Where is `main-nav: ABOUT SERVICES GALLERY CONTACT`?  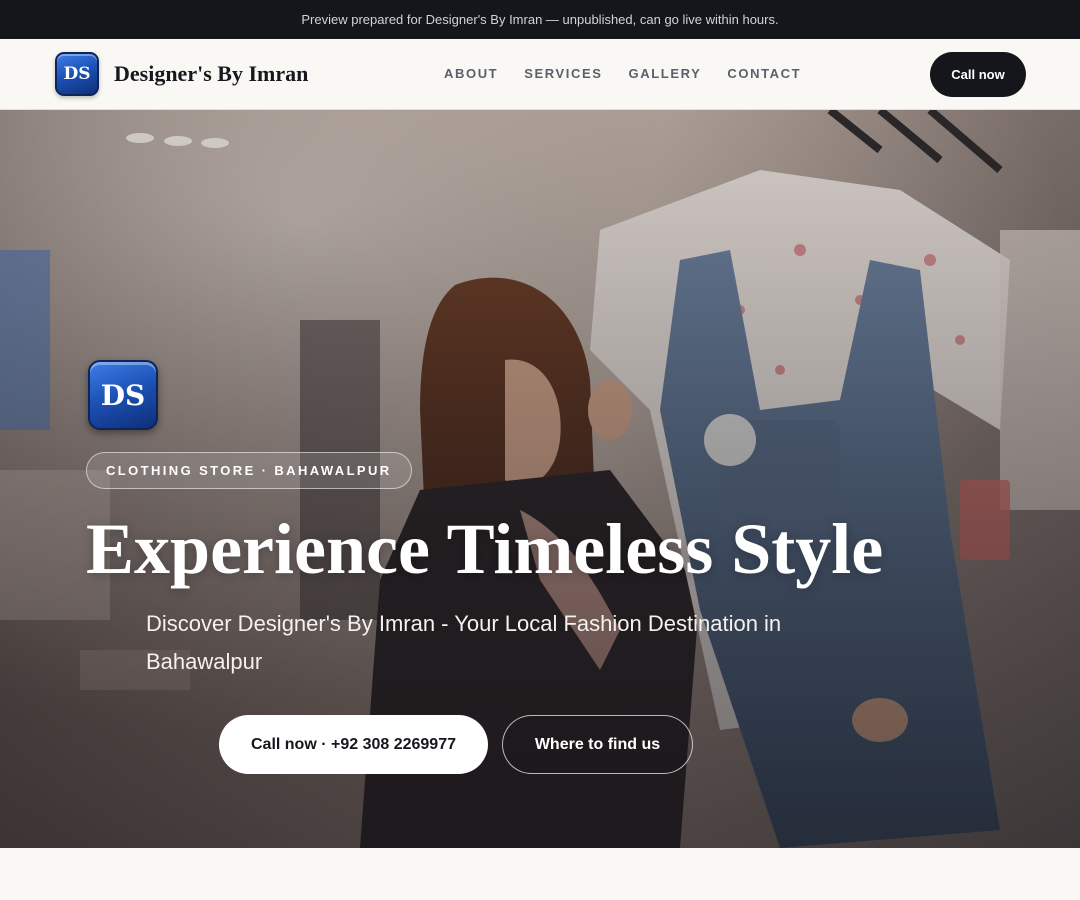 main-nav: ABOUT SERVICES GALLERY CONTACT is located at coordinates (622, 73).